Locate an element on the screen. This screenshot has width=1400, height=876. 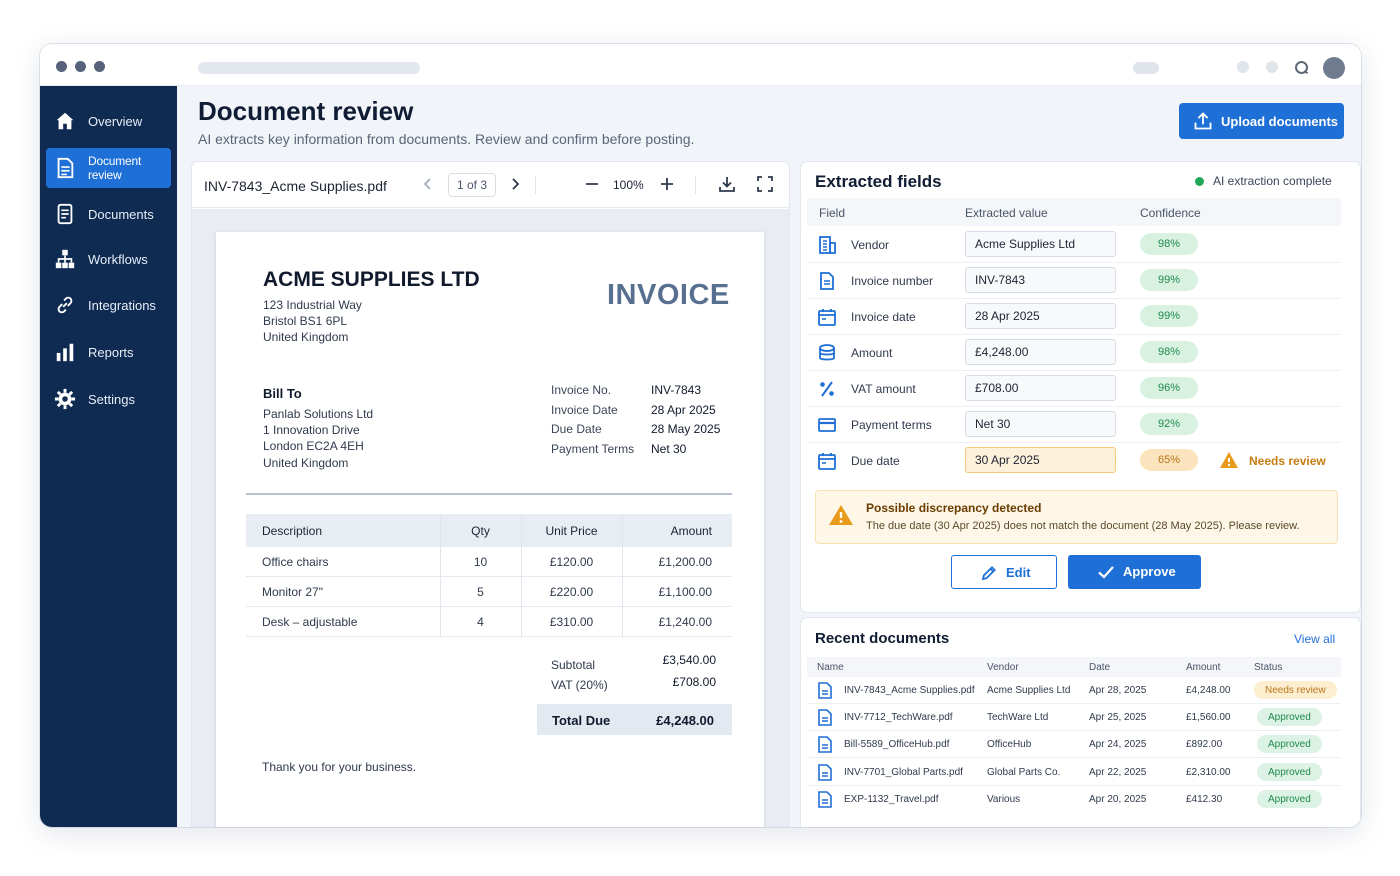
sidebar-item-reports: Reports is located at coordinates (108, 352).